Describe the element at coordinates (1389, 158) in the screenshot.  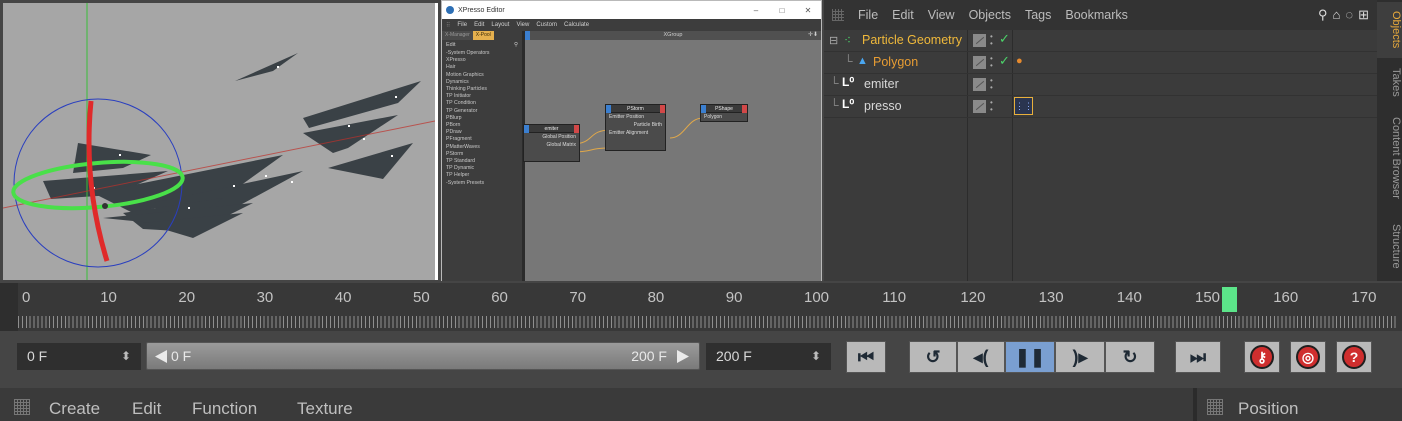
I see `tab-content-browser: Content Browser` at that location.